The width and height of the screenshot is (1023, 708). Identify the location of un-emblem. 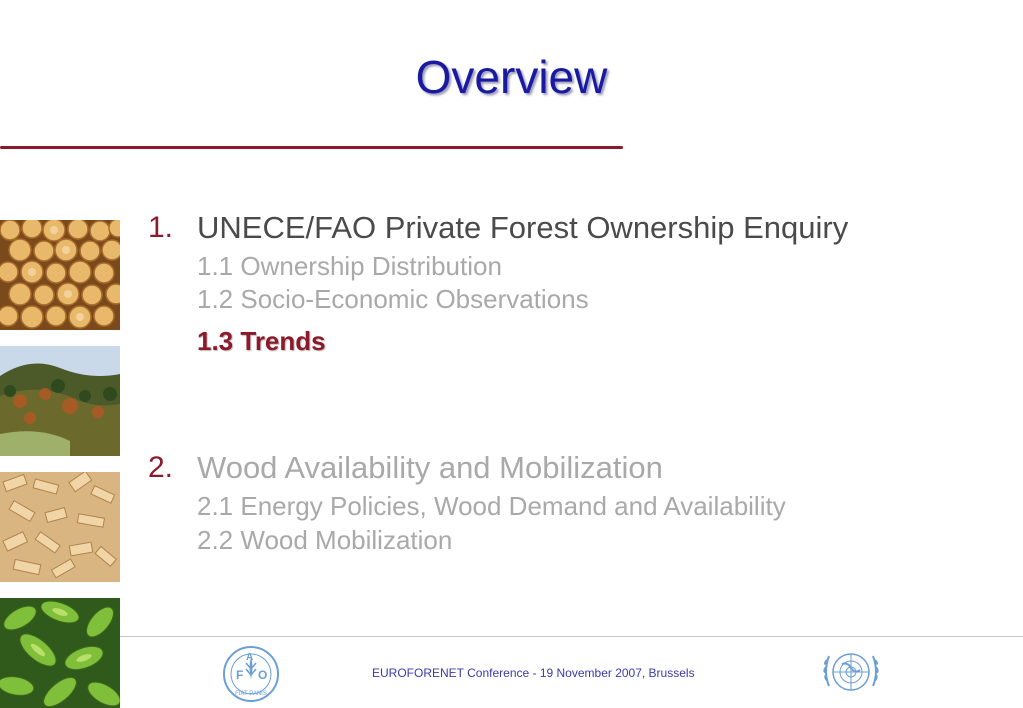
(851, 674).